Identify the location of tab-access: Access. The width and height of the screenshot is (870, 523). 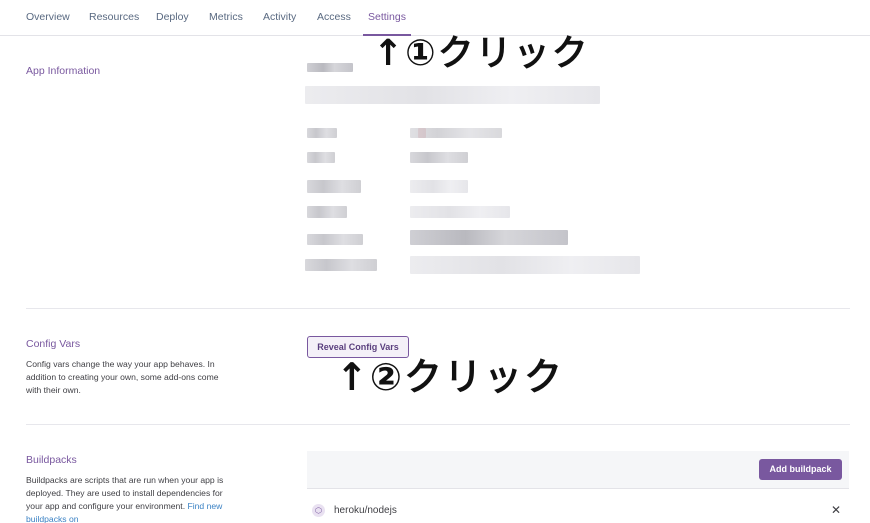
(334, 17).